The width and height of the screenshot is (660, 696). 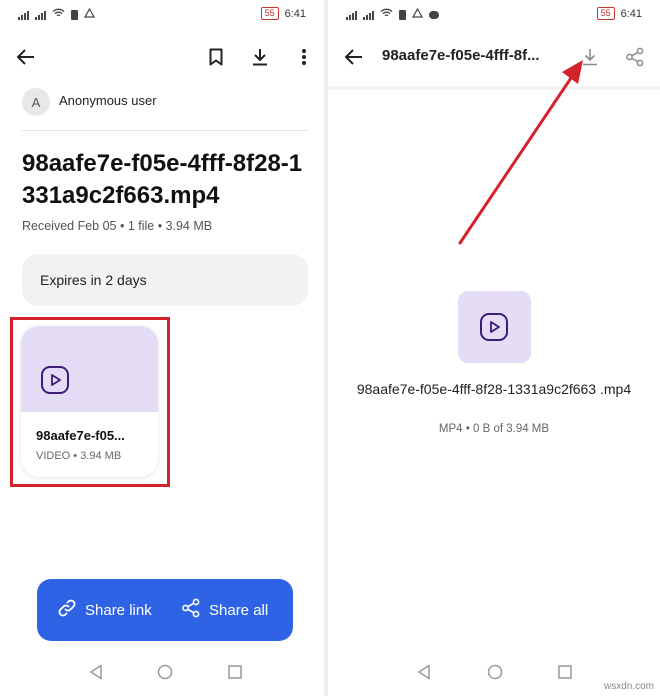 What do you see at coordinates (118, 610) in the screenshot?
I see `share-link-label: Share link` at bounding box center [118, 610].